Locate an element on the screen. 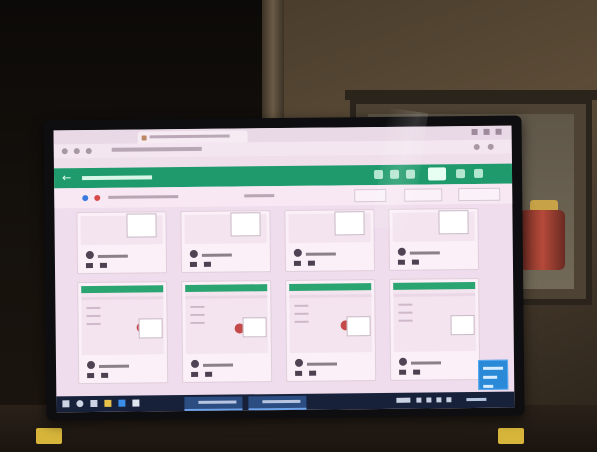  tab-title is located at coordinates (189, 136).